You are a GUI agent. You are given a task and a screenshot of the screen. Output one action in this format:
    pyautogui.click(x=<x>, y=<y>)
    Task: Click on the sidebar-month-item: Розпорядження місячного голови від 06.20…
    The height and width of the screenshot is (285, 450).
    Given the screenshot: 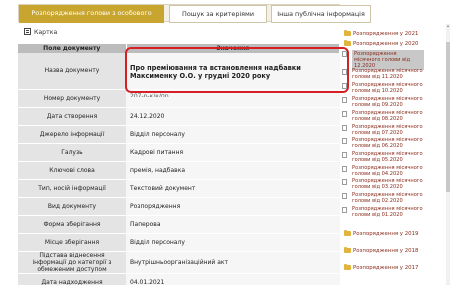 What is the action you would take?
    pyautogui.click(x=391, y=143)
    